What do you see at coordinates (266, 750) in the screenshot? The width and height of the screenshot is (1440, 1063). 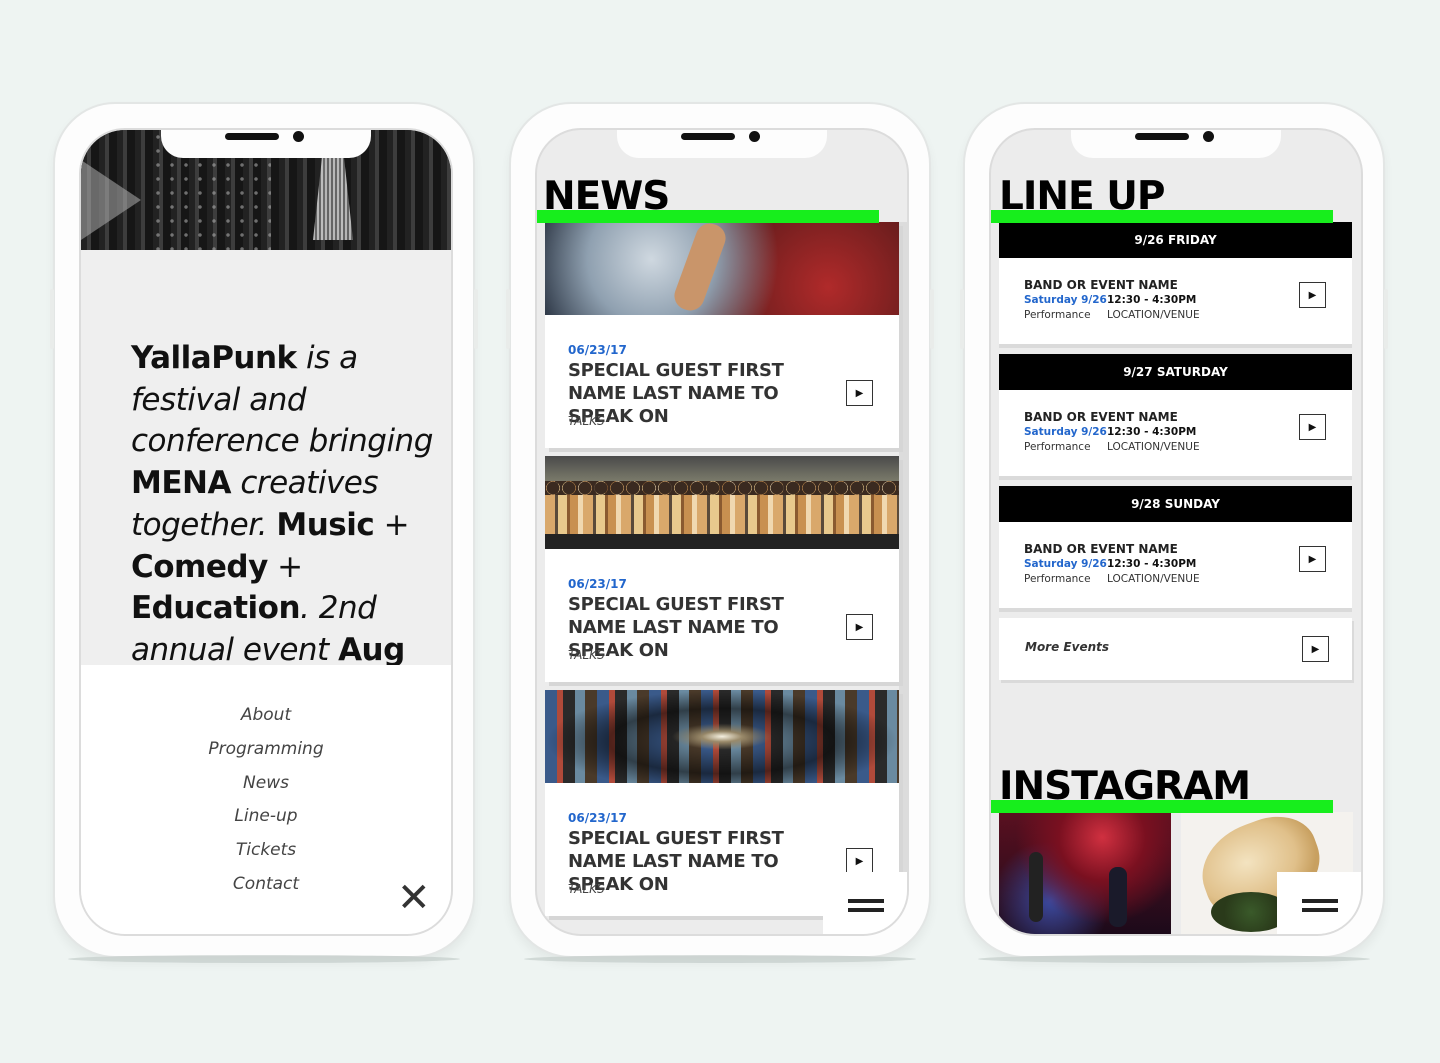 I see `nav-item-programming: Programming` at bounding box center [266, 750].